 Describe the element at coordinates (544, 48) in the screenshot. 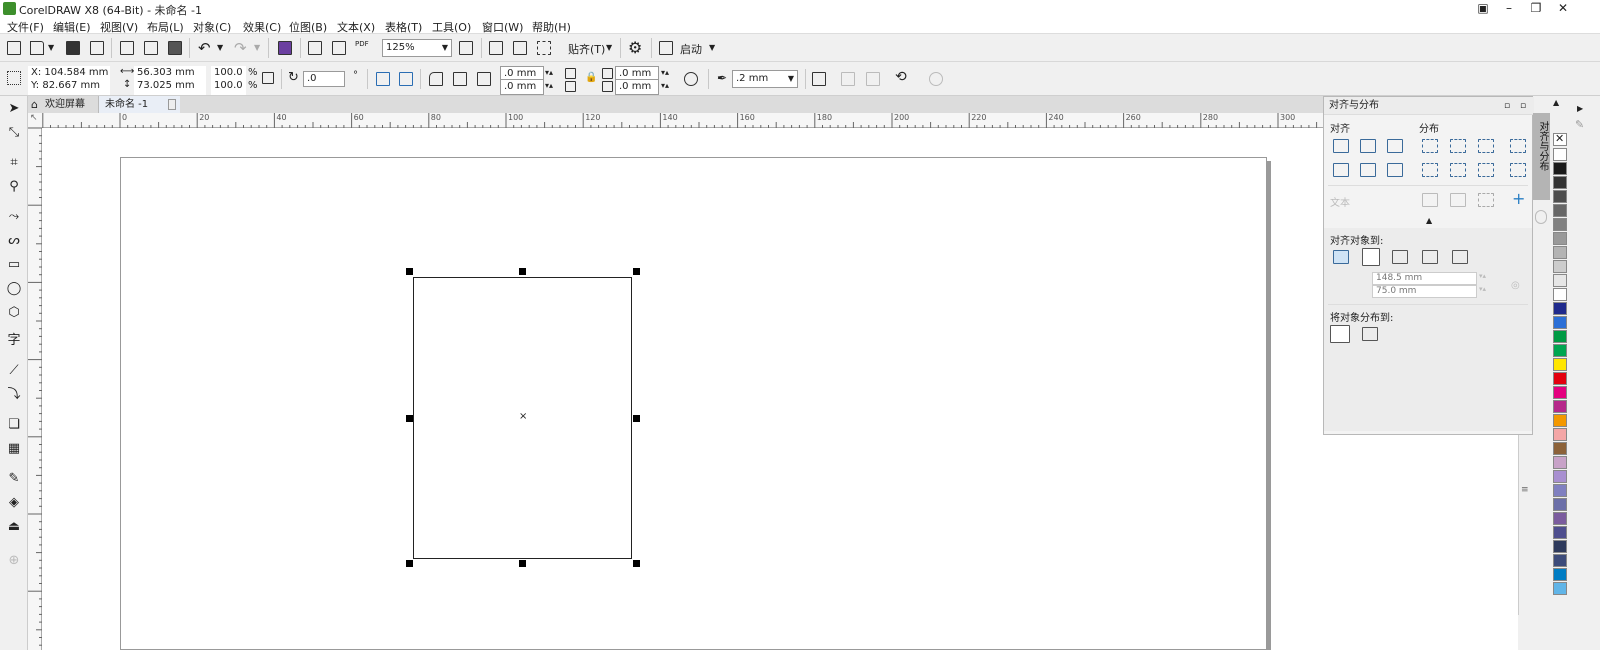

I see `show-guidelines-icon` at that location.